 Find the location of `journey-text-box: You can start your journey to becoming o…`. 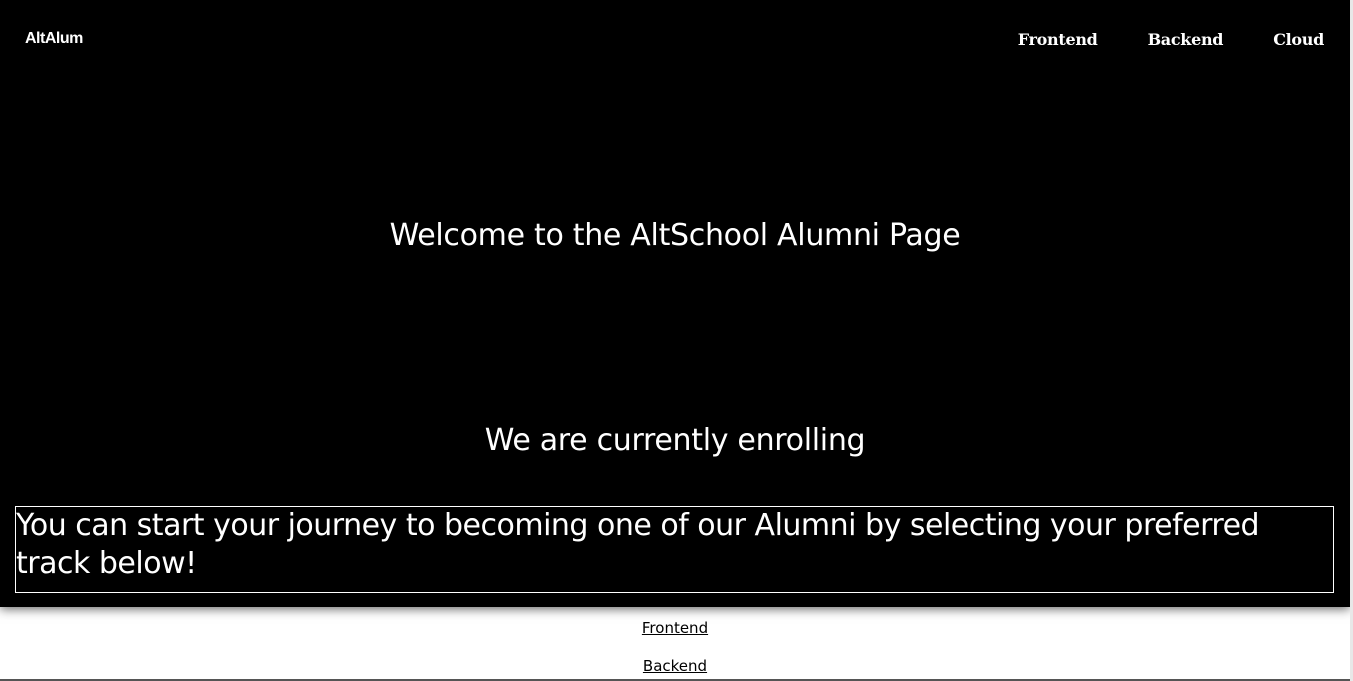

journey-text-box: You can start your journey to becoming o… is located at coordinates (674, 549).